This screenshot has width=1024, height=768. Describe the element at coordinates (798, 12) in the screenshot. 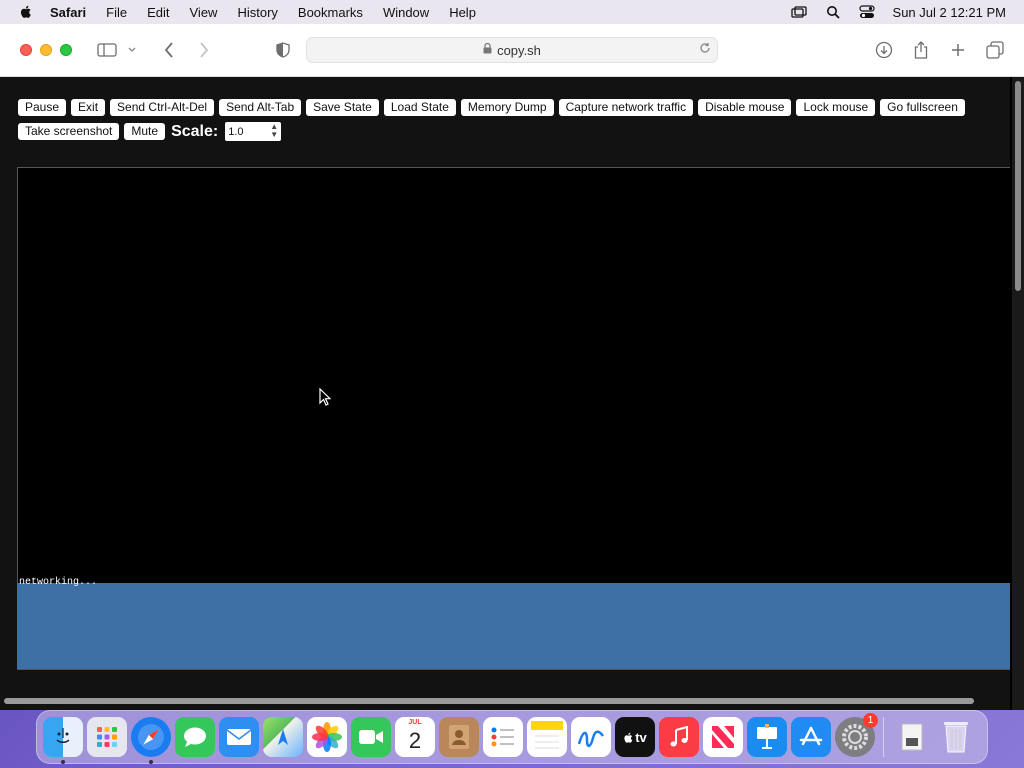

I see `screen-mirroring-icon` at that location.